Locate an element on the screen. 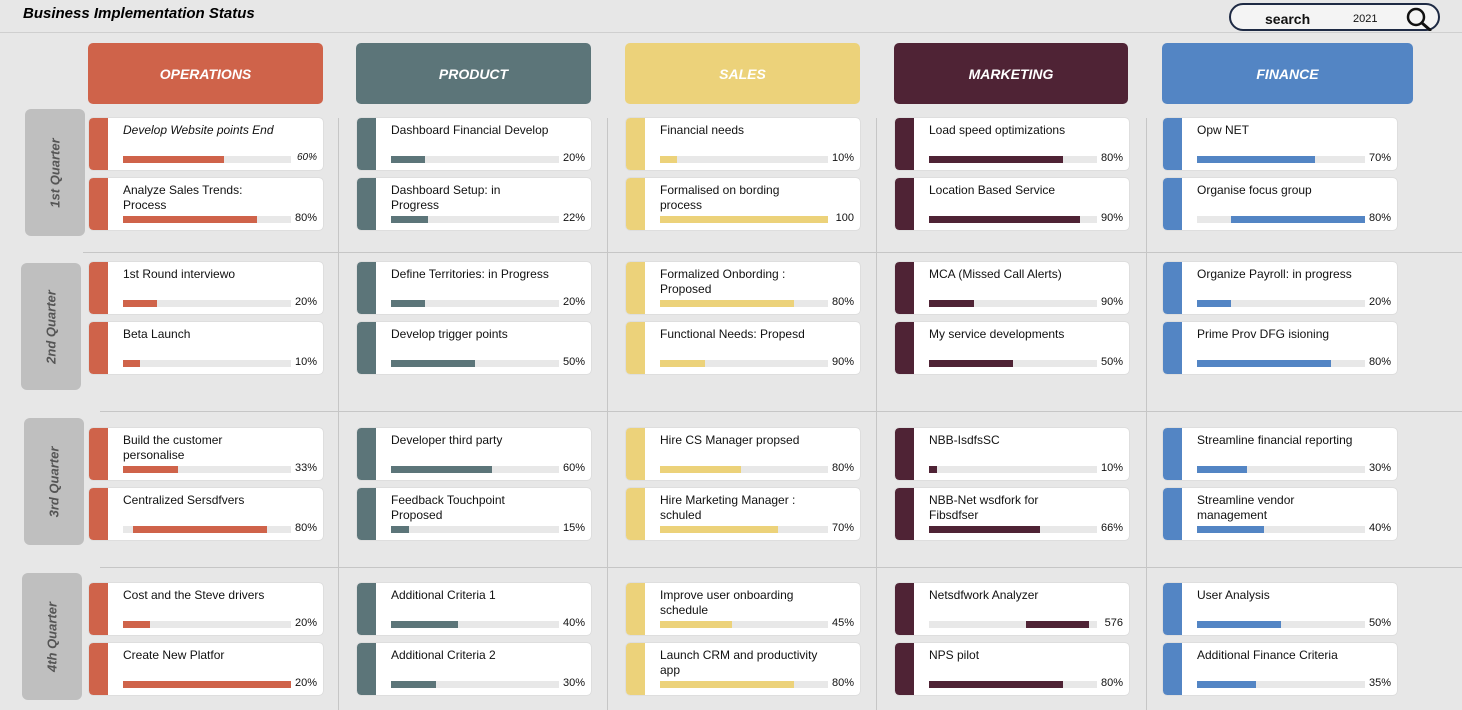 The image size is (1462, 710). row-divider is located at coordinates (772, 252).